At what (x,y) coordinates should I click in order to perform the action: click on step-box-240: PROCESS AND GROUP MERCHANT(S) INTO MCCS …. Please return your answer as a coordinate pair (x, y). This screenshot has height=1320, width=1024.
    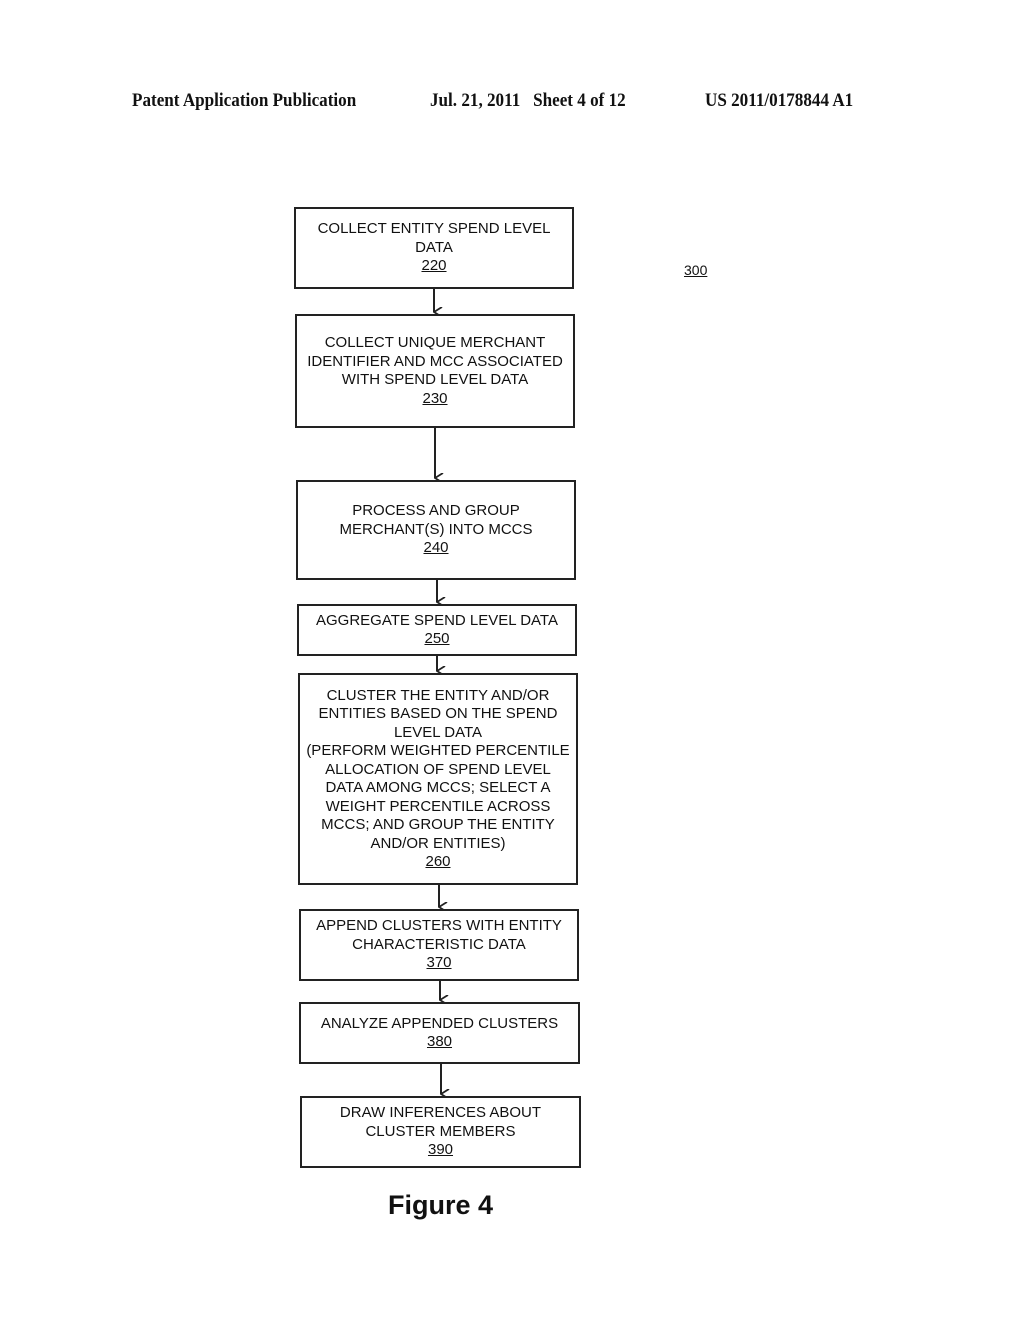
    Looking at the image, I should click on (436, 530).